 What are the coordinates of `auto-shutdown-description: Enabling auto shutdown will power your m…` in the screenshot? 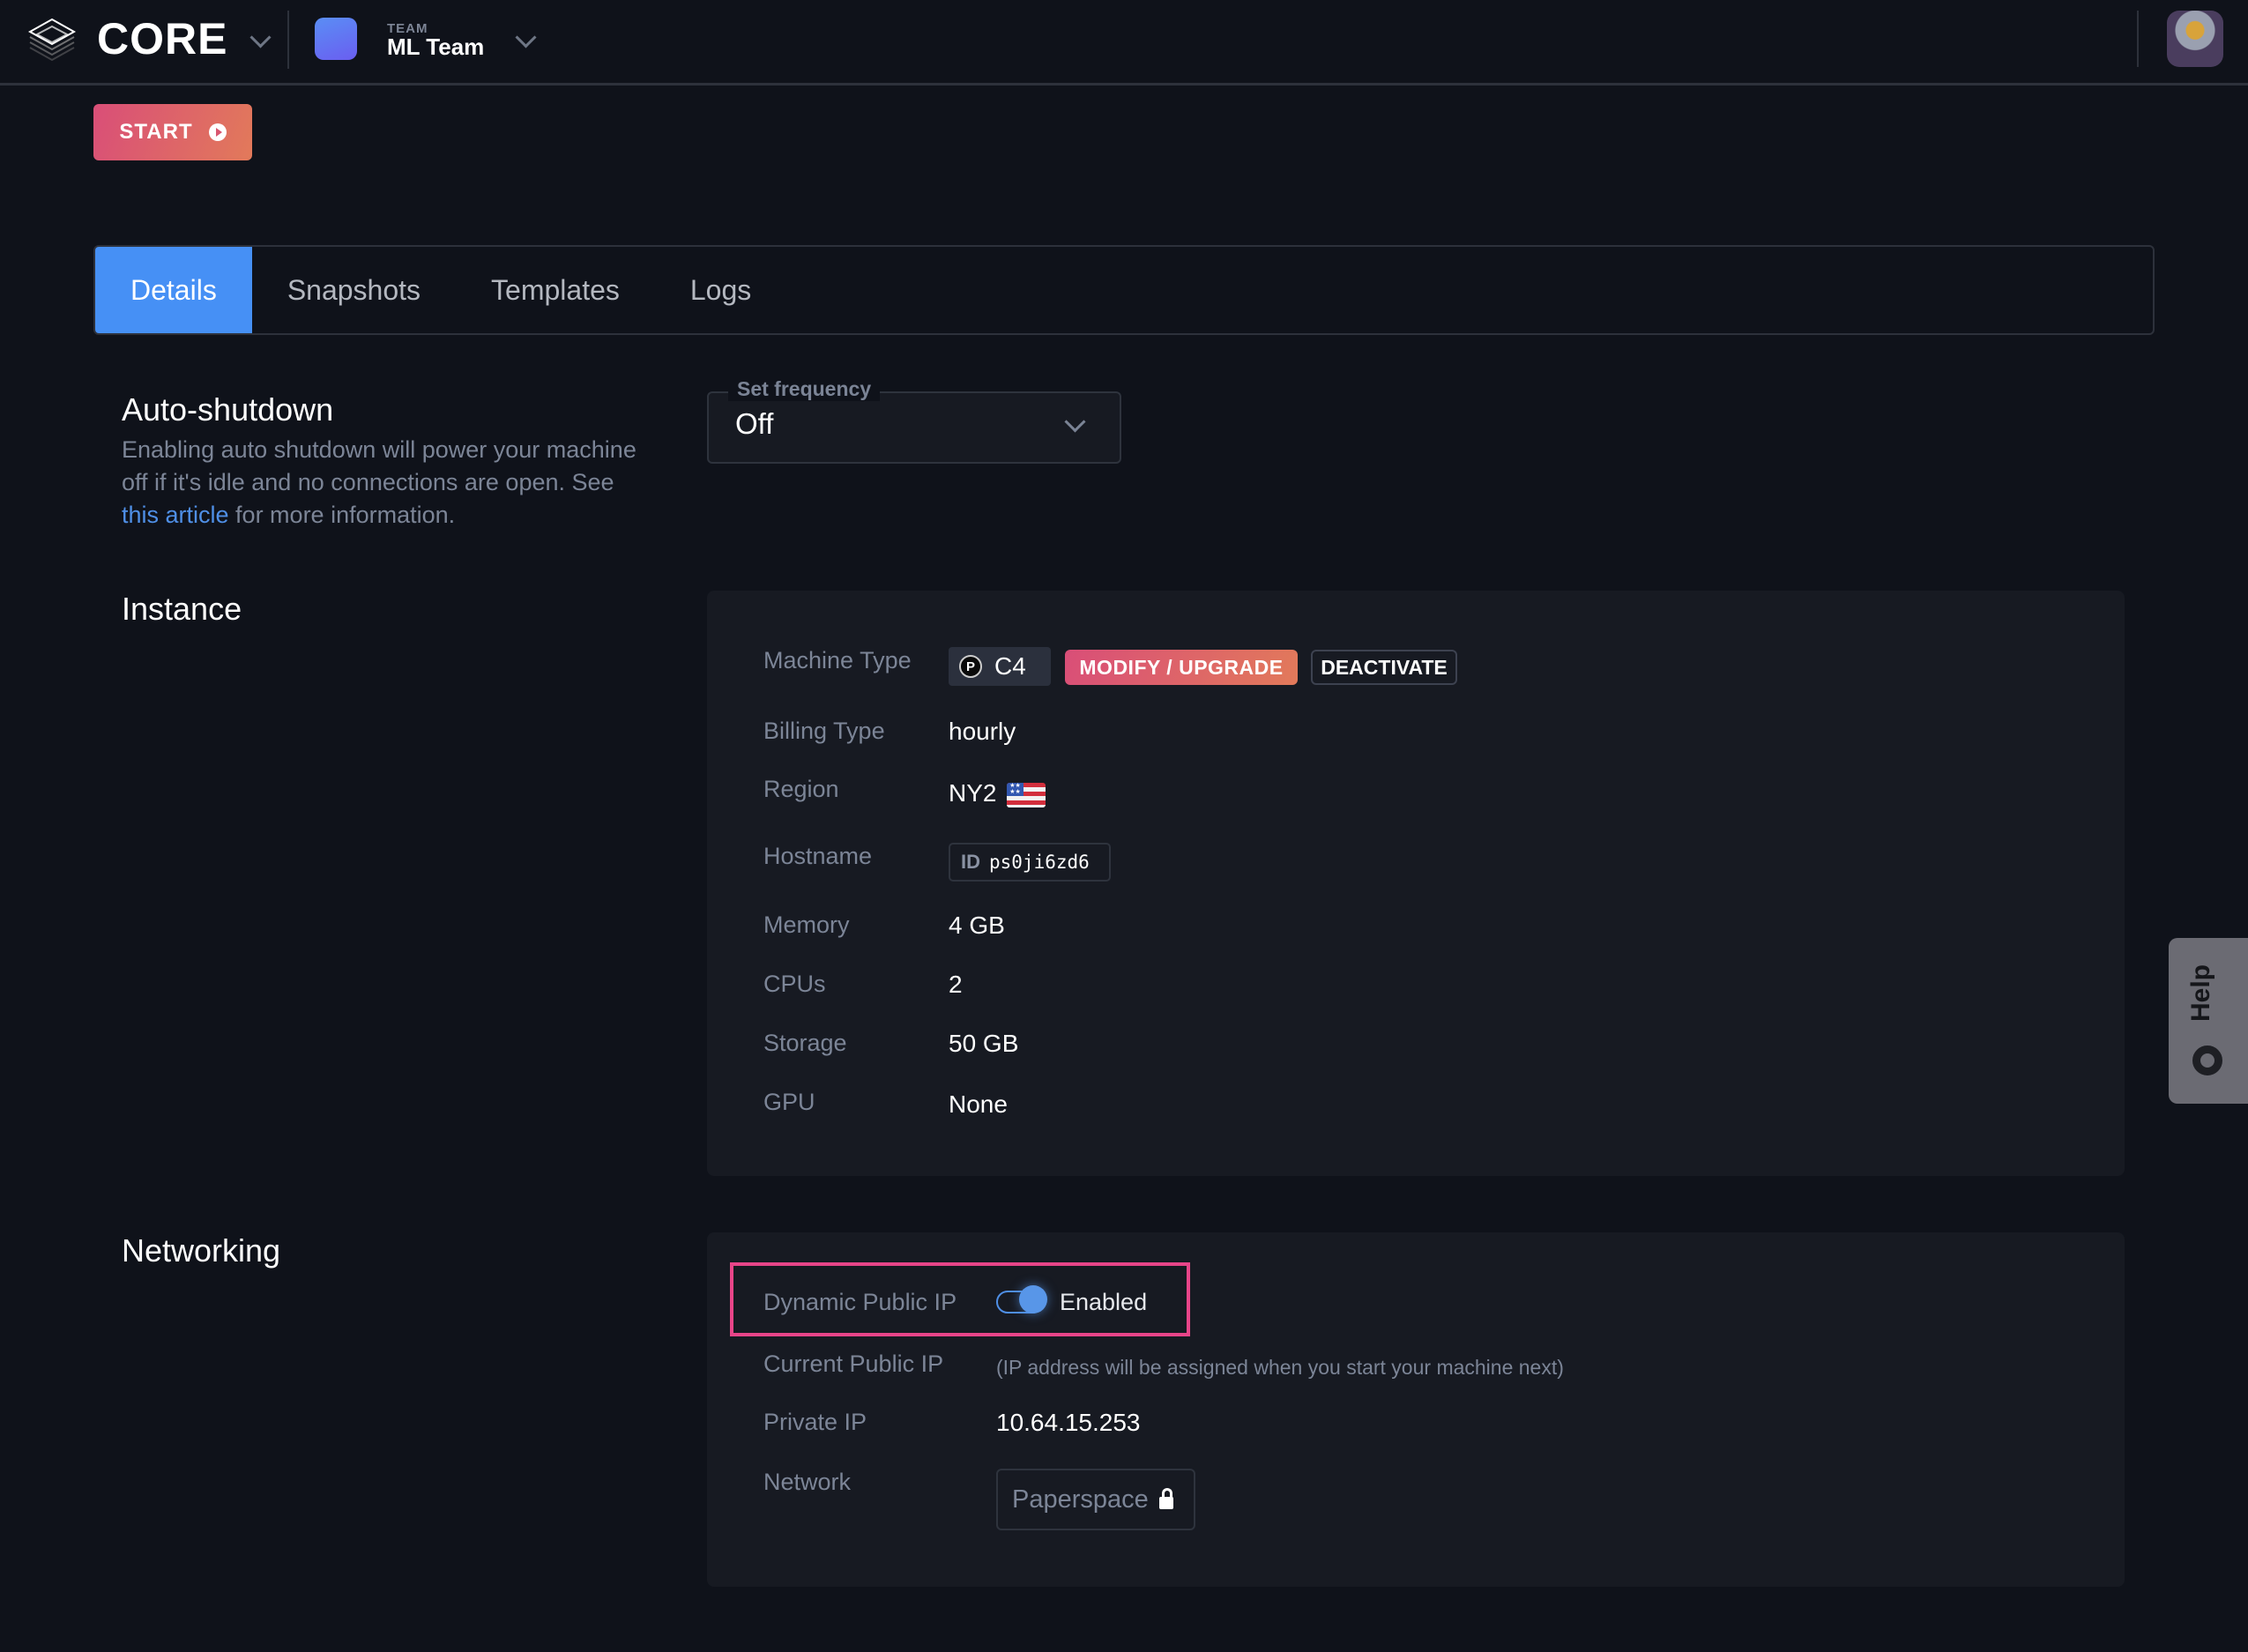 It's located at (387, 483).